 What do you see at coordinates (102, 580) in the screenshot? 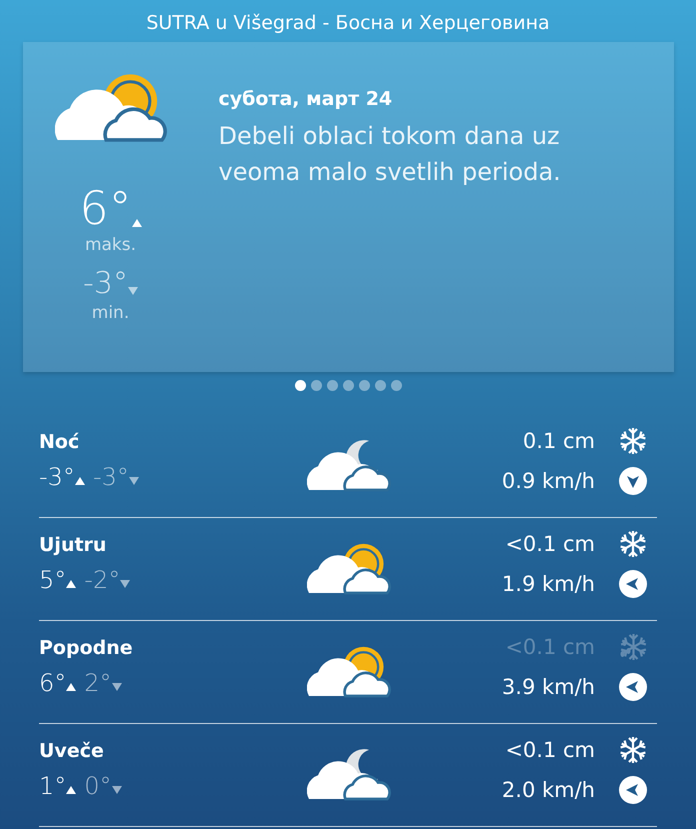
I see `min-temperature: -2°` at bounding box center [102, 580].